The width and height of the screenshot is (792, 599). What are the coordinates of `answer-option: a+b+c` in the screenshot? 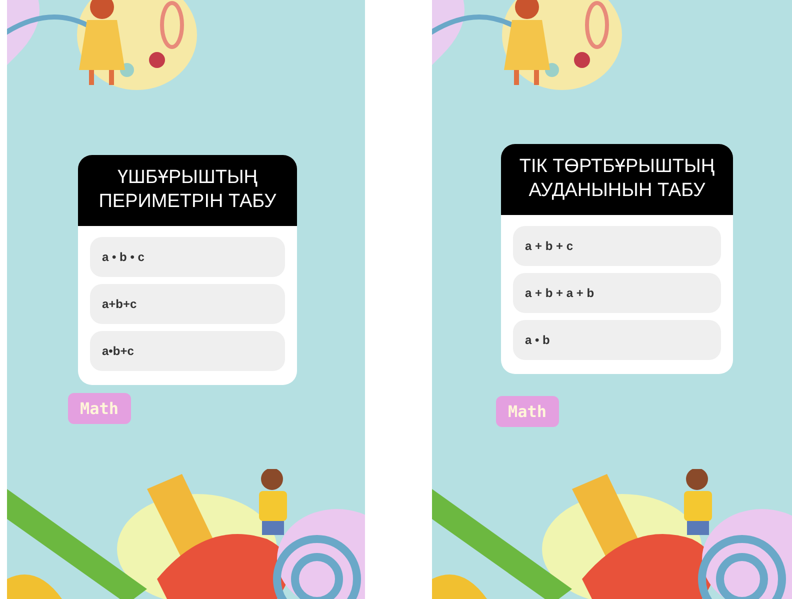 It's located at (187, 304).